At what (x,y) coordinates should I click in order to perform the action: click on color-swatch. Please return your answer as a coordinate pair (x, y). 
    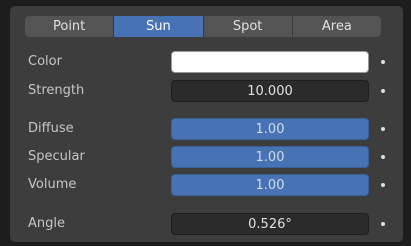
    Looking at the image, I should click on (270, 62).